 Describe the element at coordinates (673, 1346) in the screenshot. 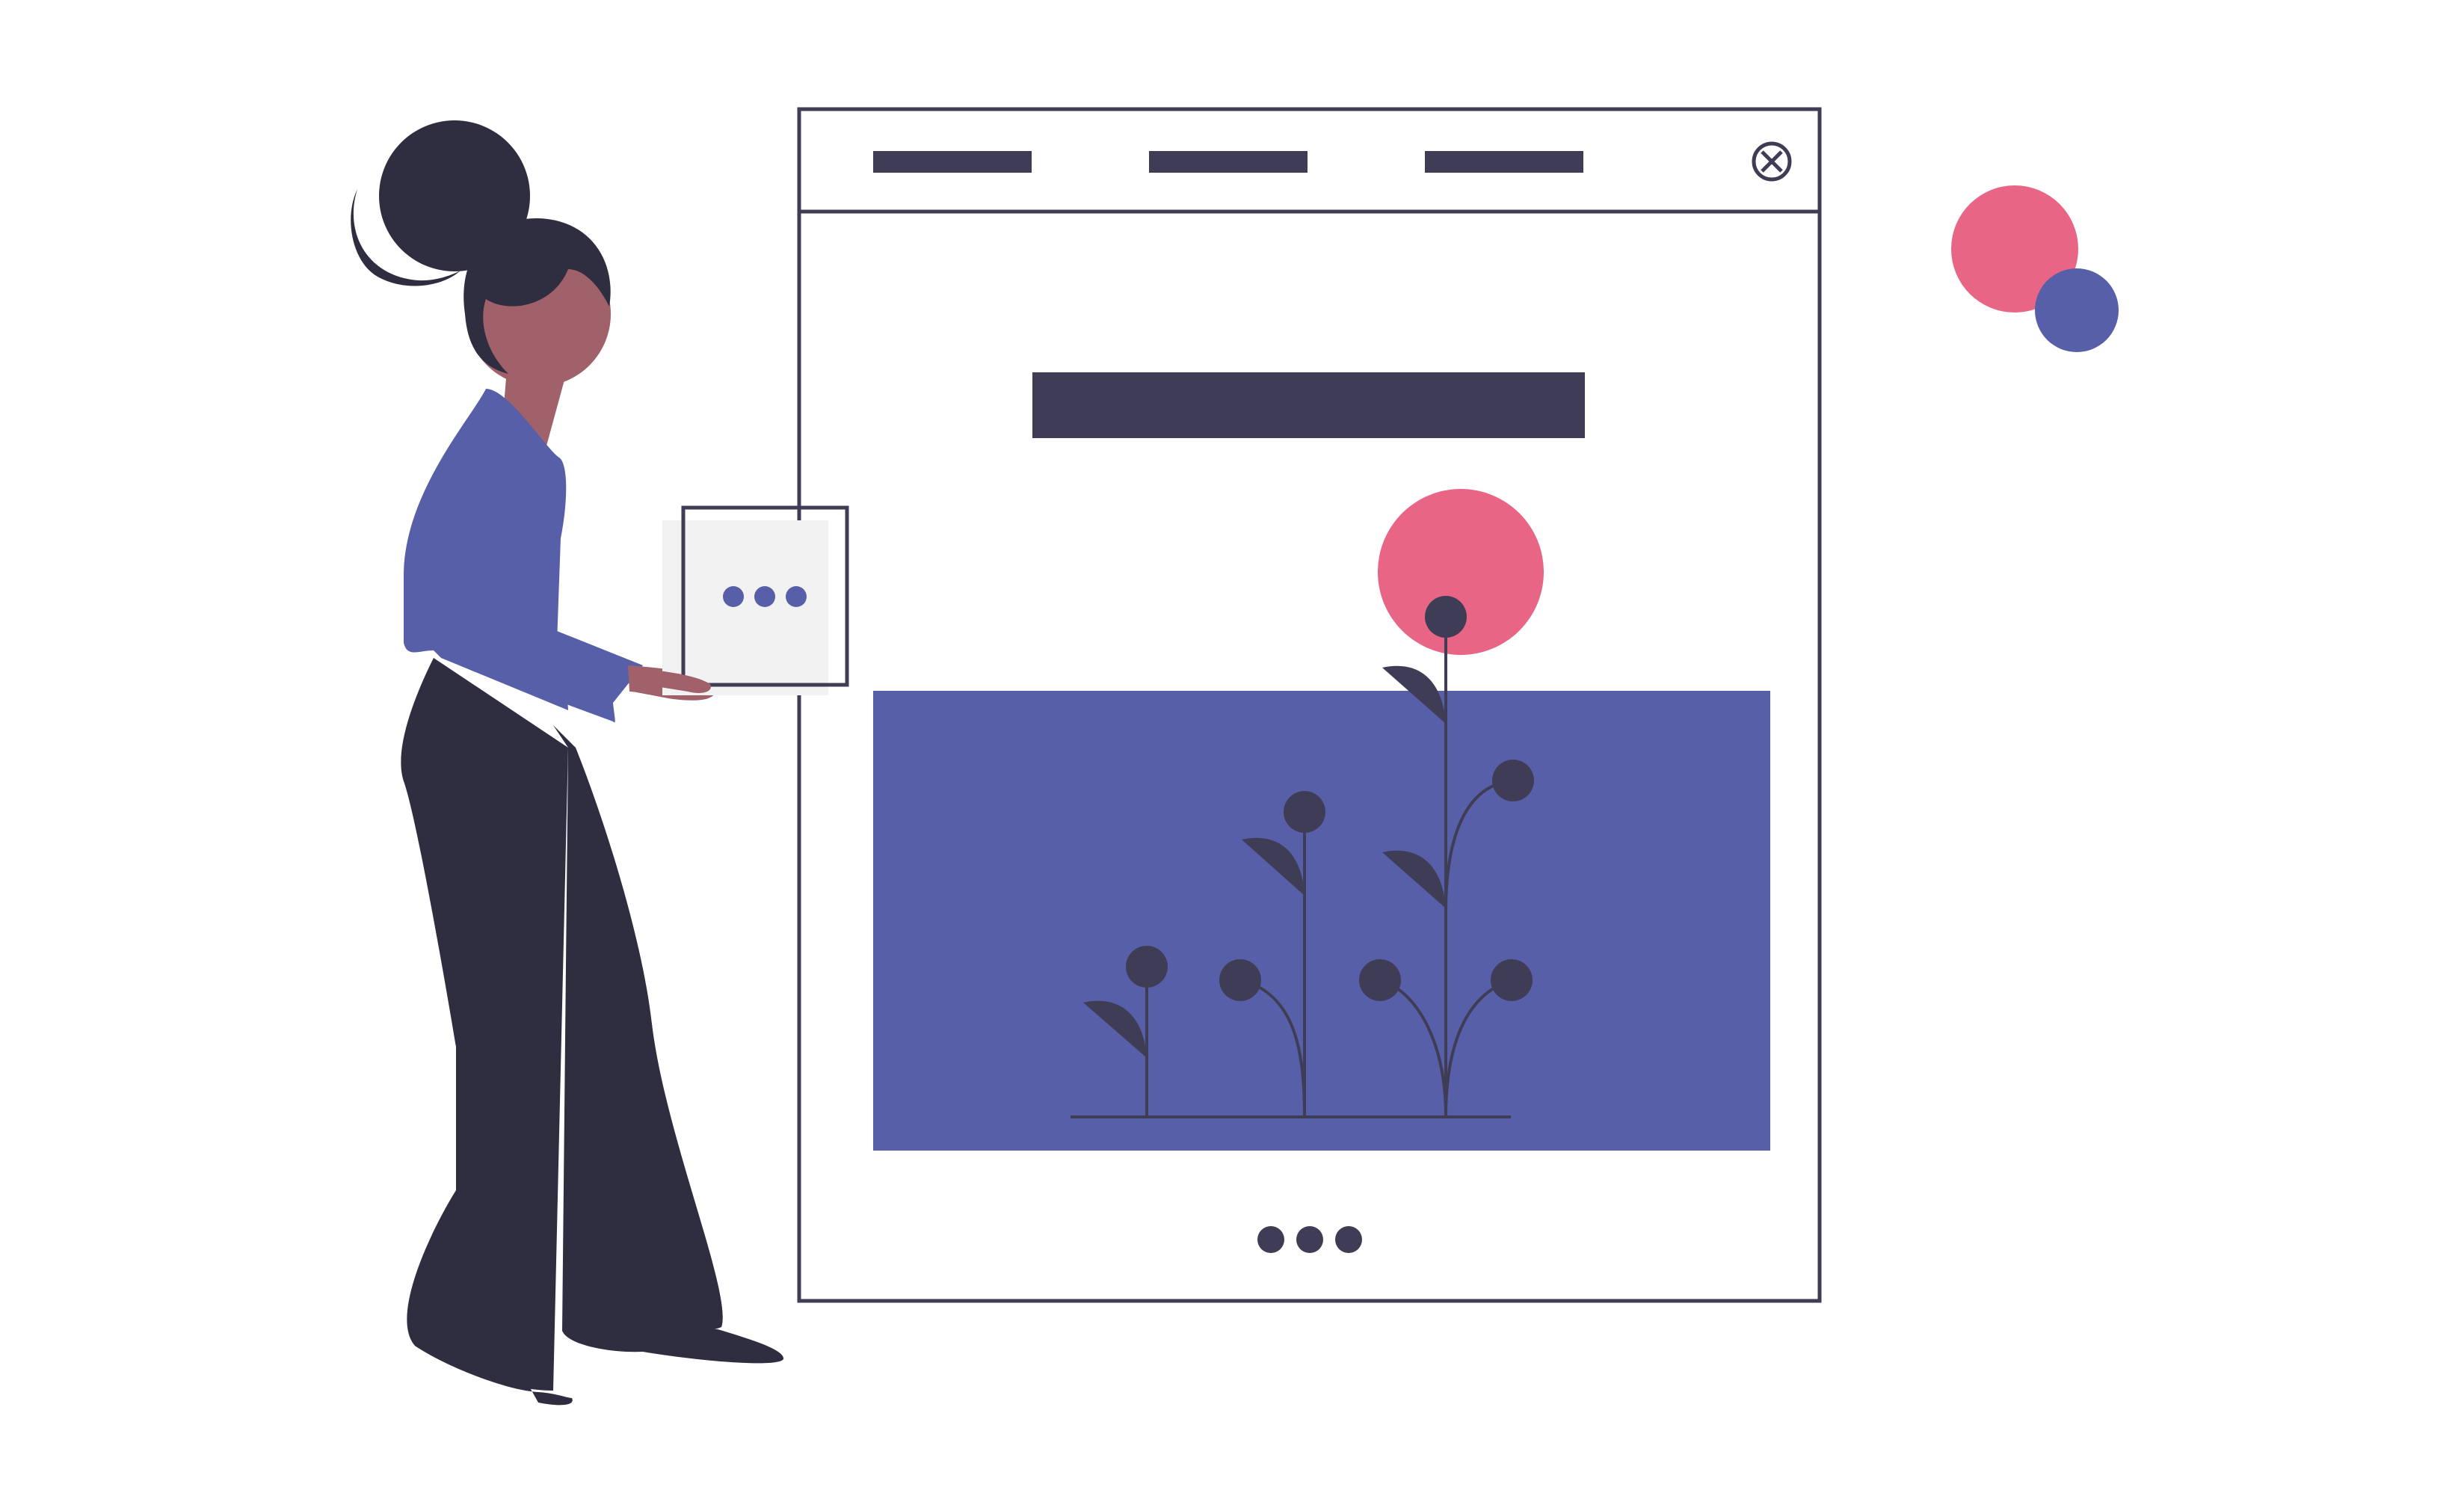

I see `shoe-right` at that location.